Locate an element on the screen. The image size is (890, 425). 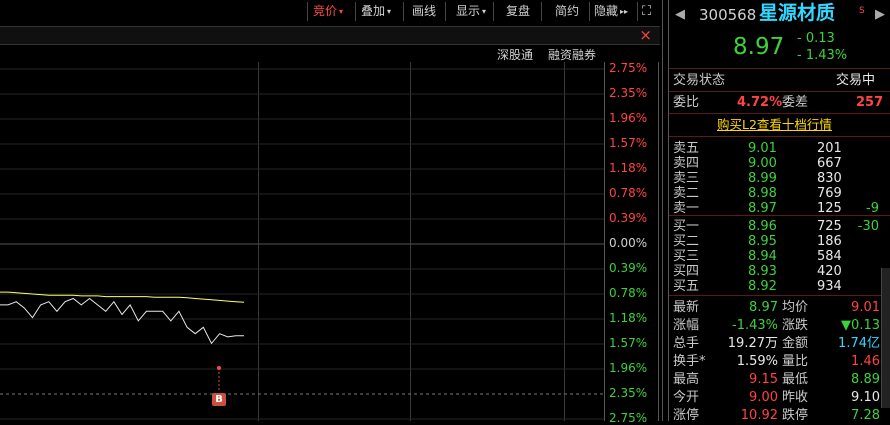
book-level-price: 8.95 is located at coordinates (762, 241).